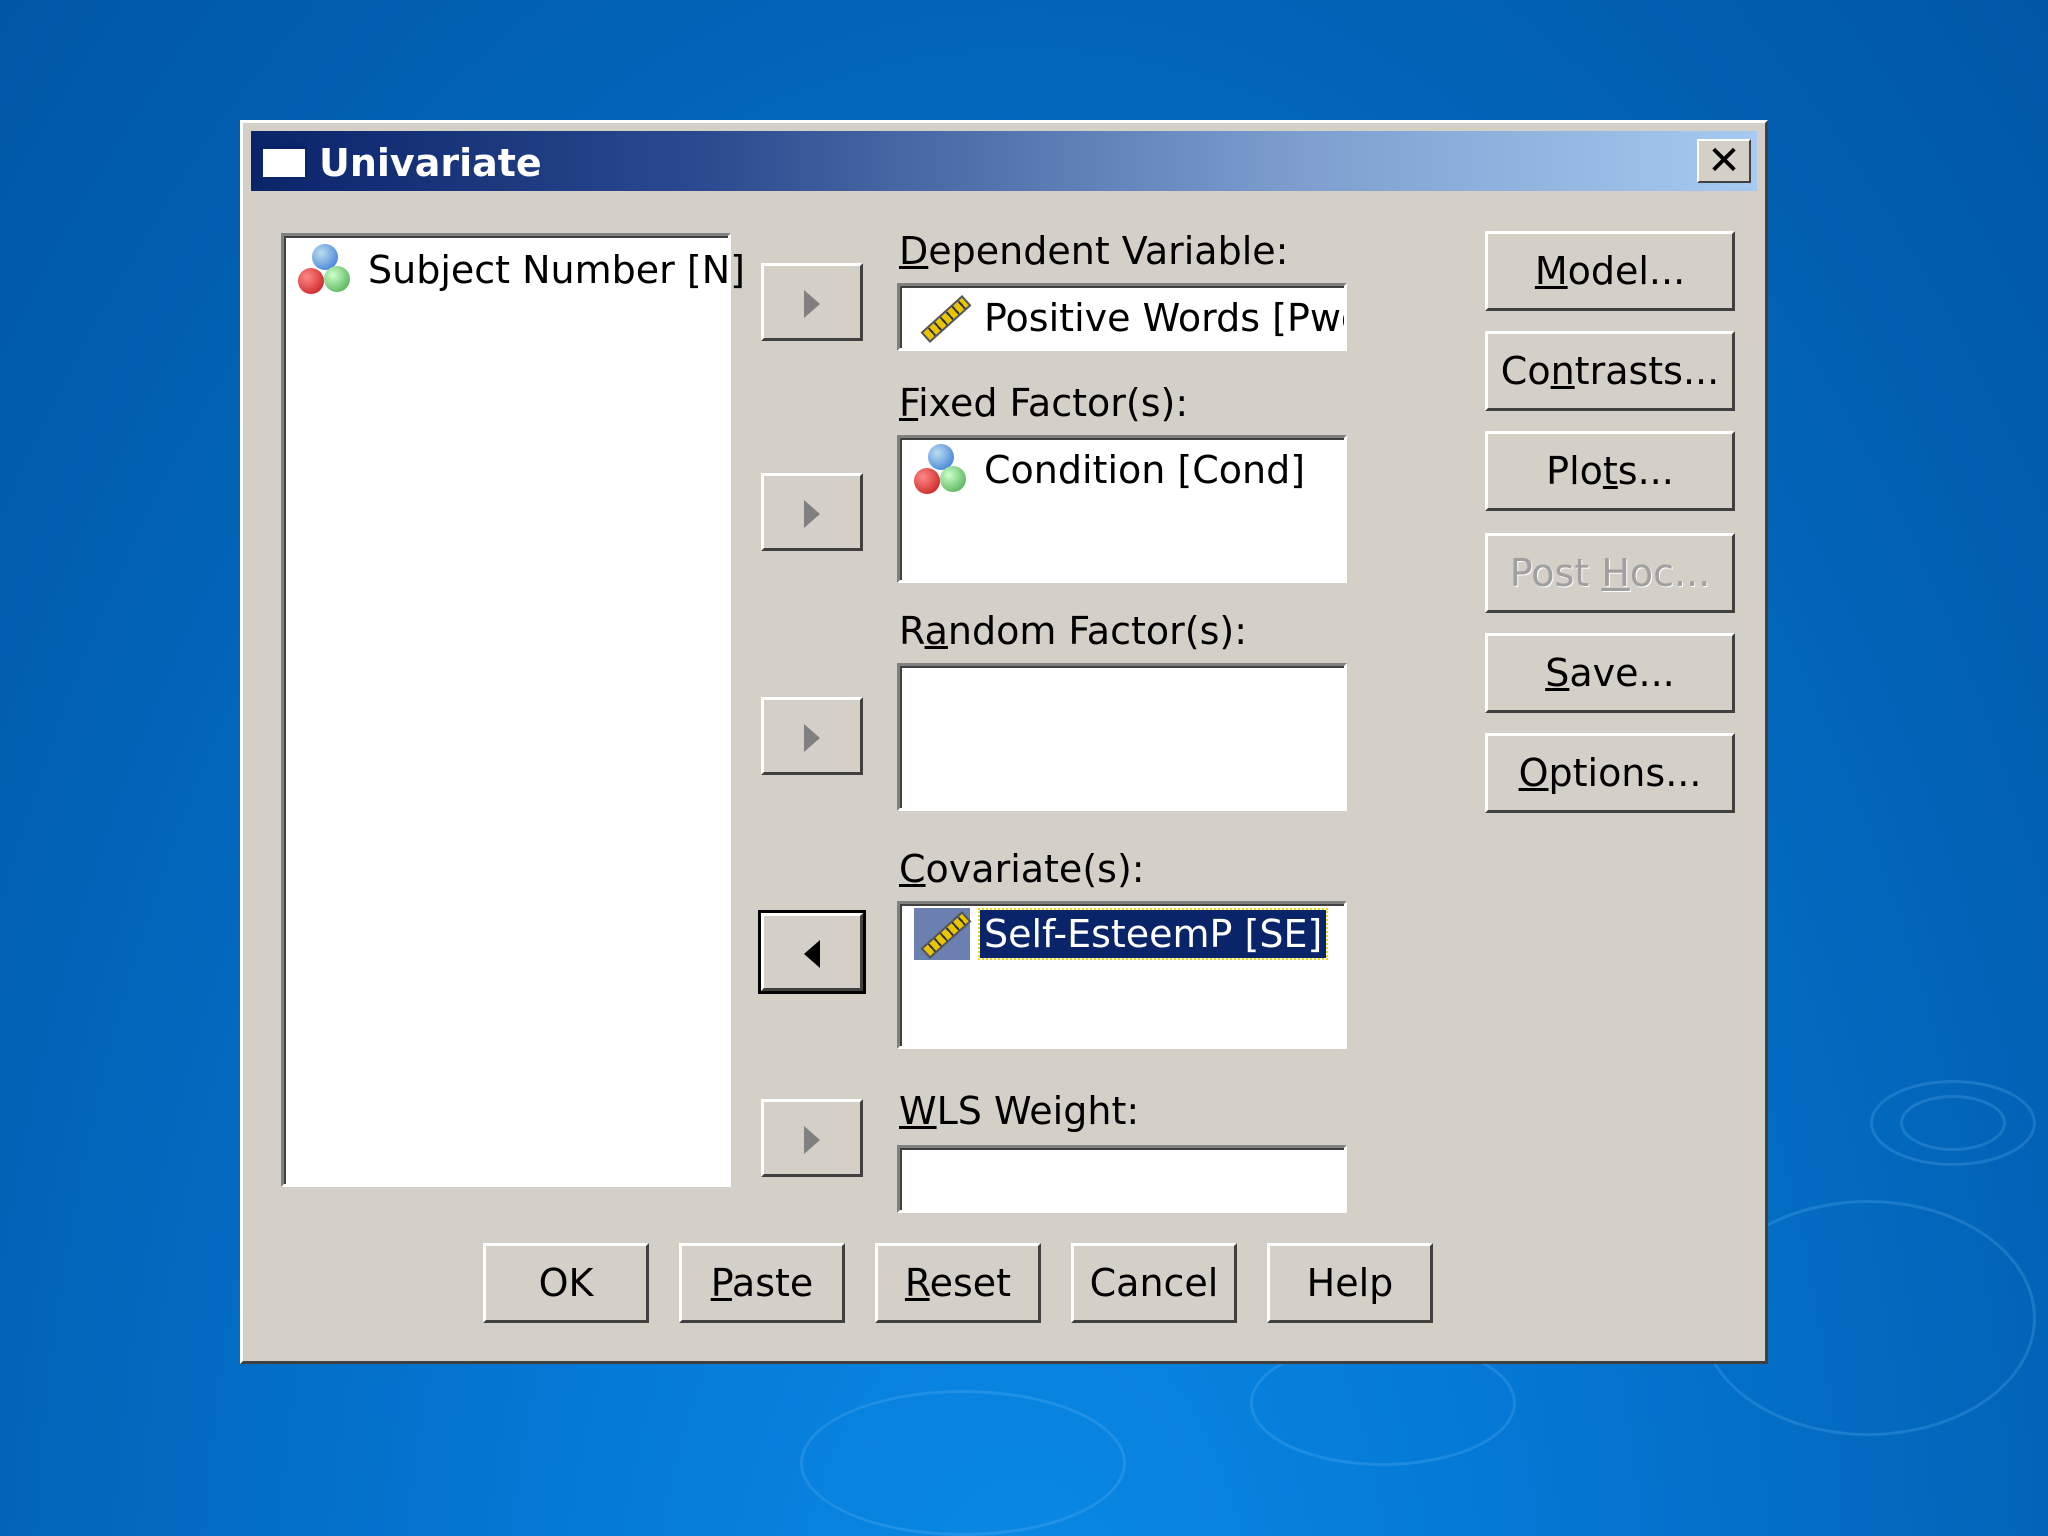  Describe the element at coordinates (762, 1283) in the screenshot. I see `paste-button: Paste` at that location.